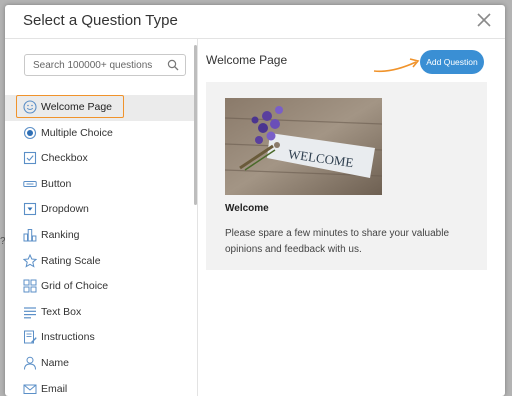 The height and width of the screenshot is (396, 512). What do you see at coordinates (303, 146) in the screenshot?
I see `welcome-image: WELCOME` at bounding box center [303, 146].